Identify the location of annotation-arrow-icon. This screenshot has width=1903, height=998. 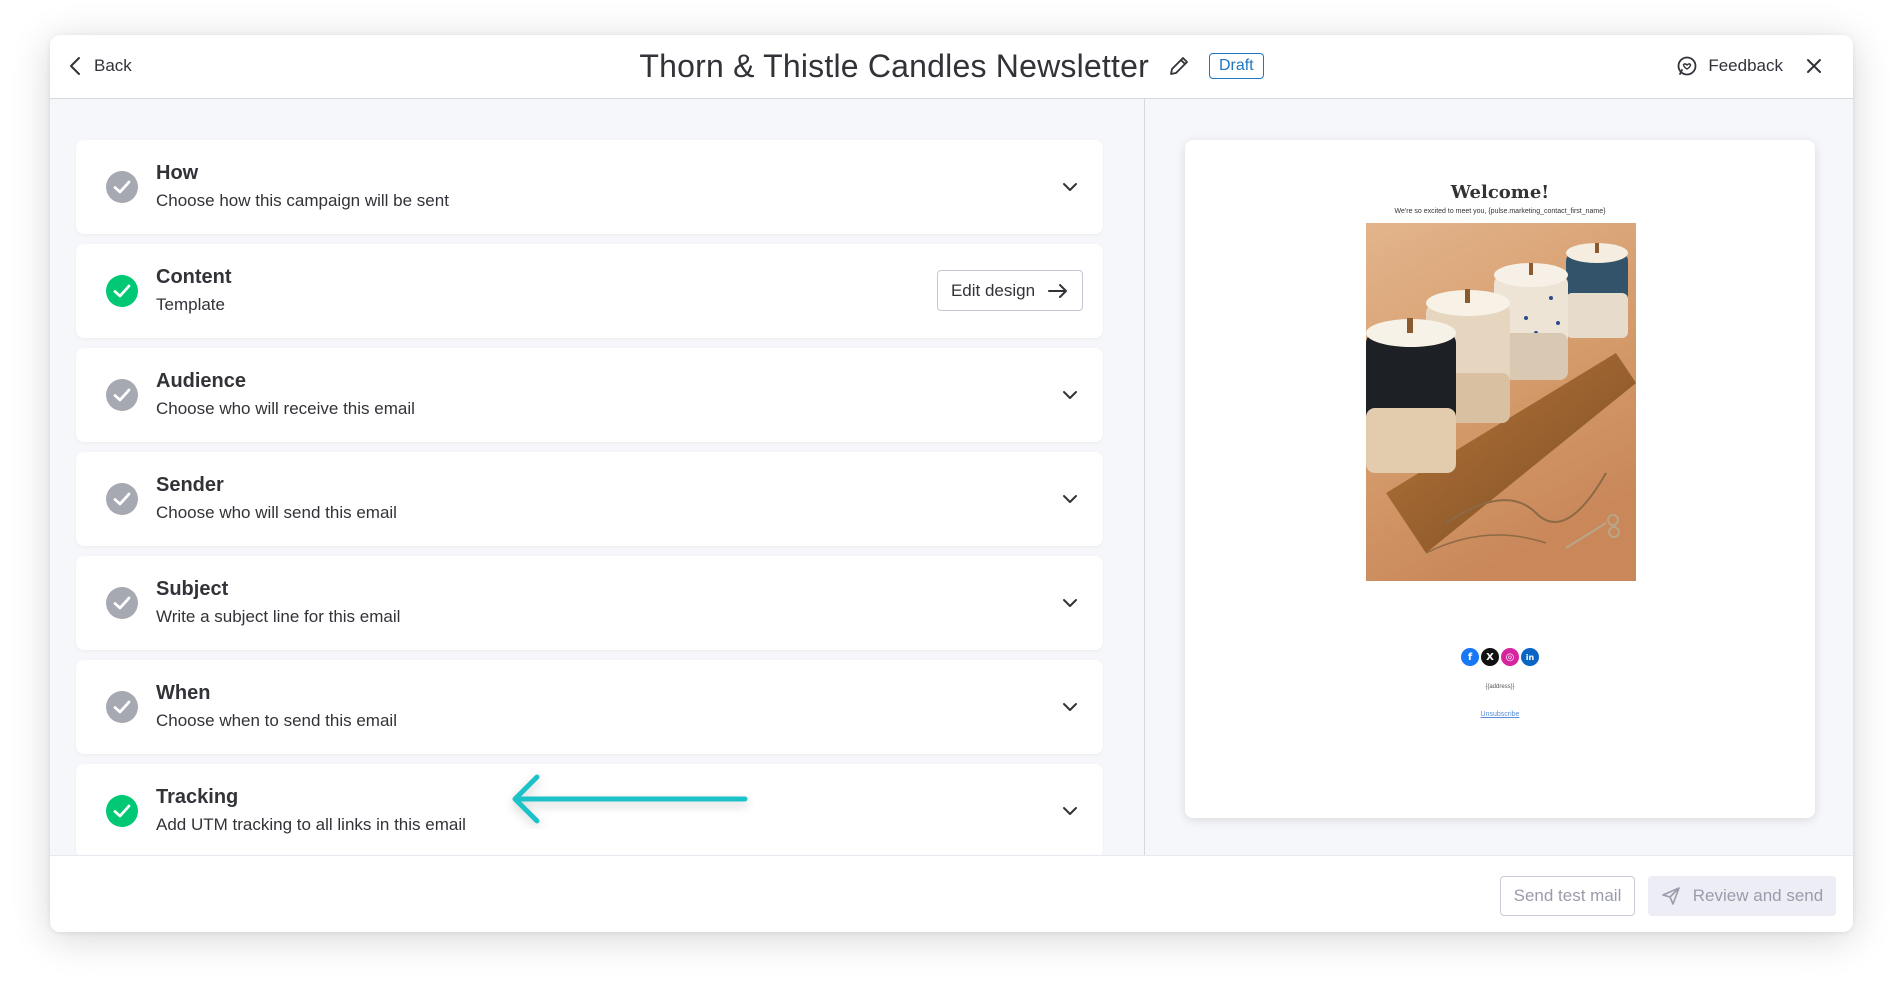
(630, 799).